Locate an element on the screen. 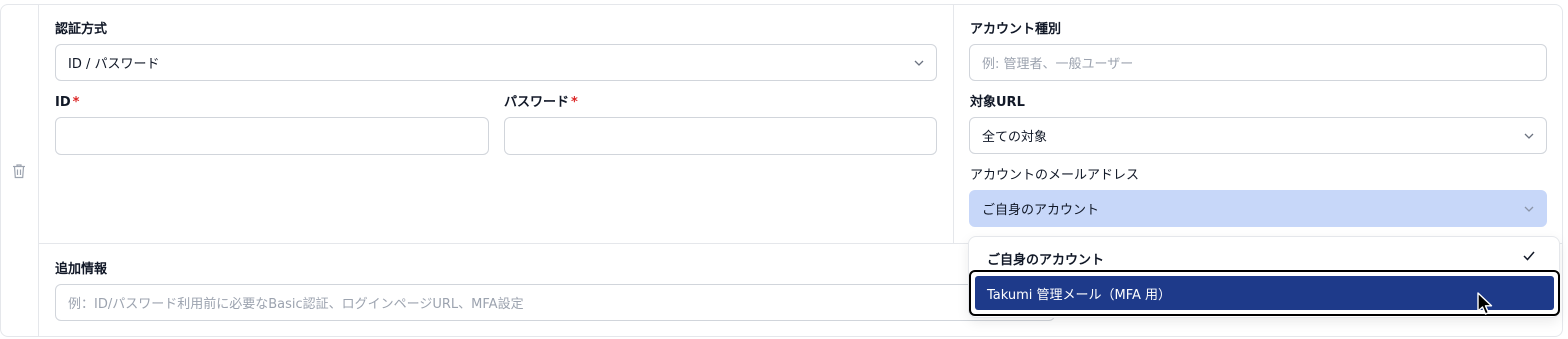 This screenshot has width=1568, height=339. target-url-select: 全ての対象 is located at coordinates (1258, 135).